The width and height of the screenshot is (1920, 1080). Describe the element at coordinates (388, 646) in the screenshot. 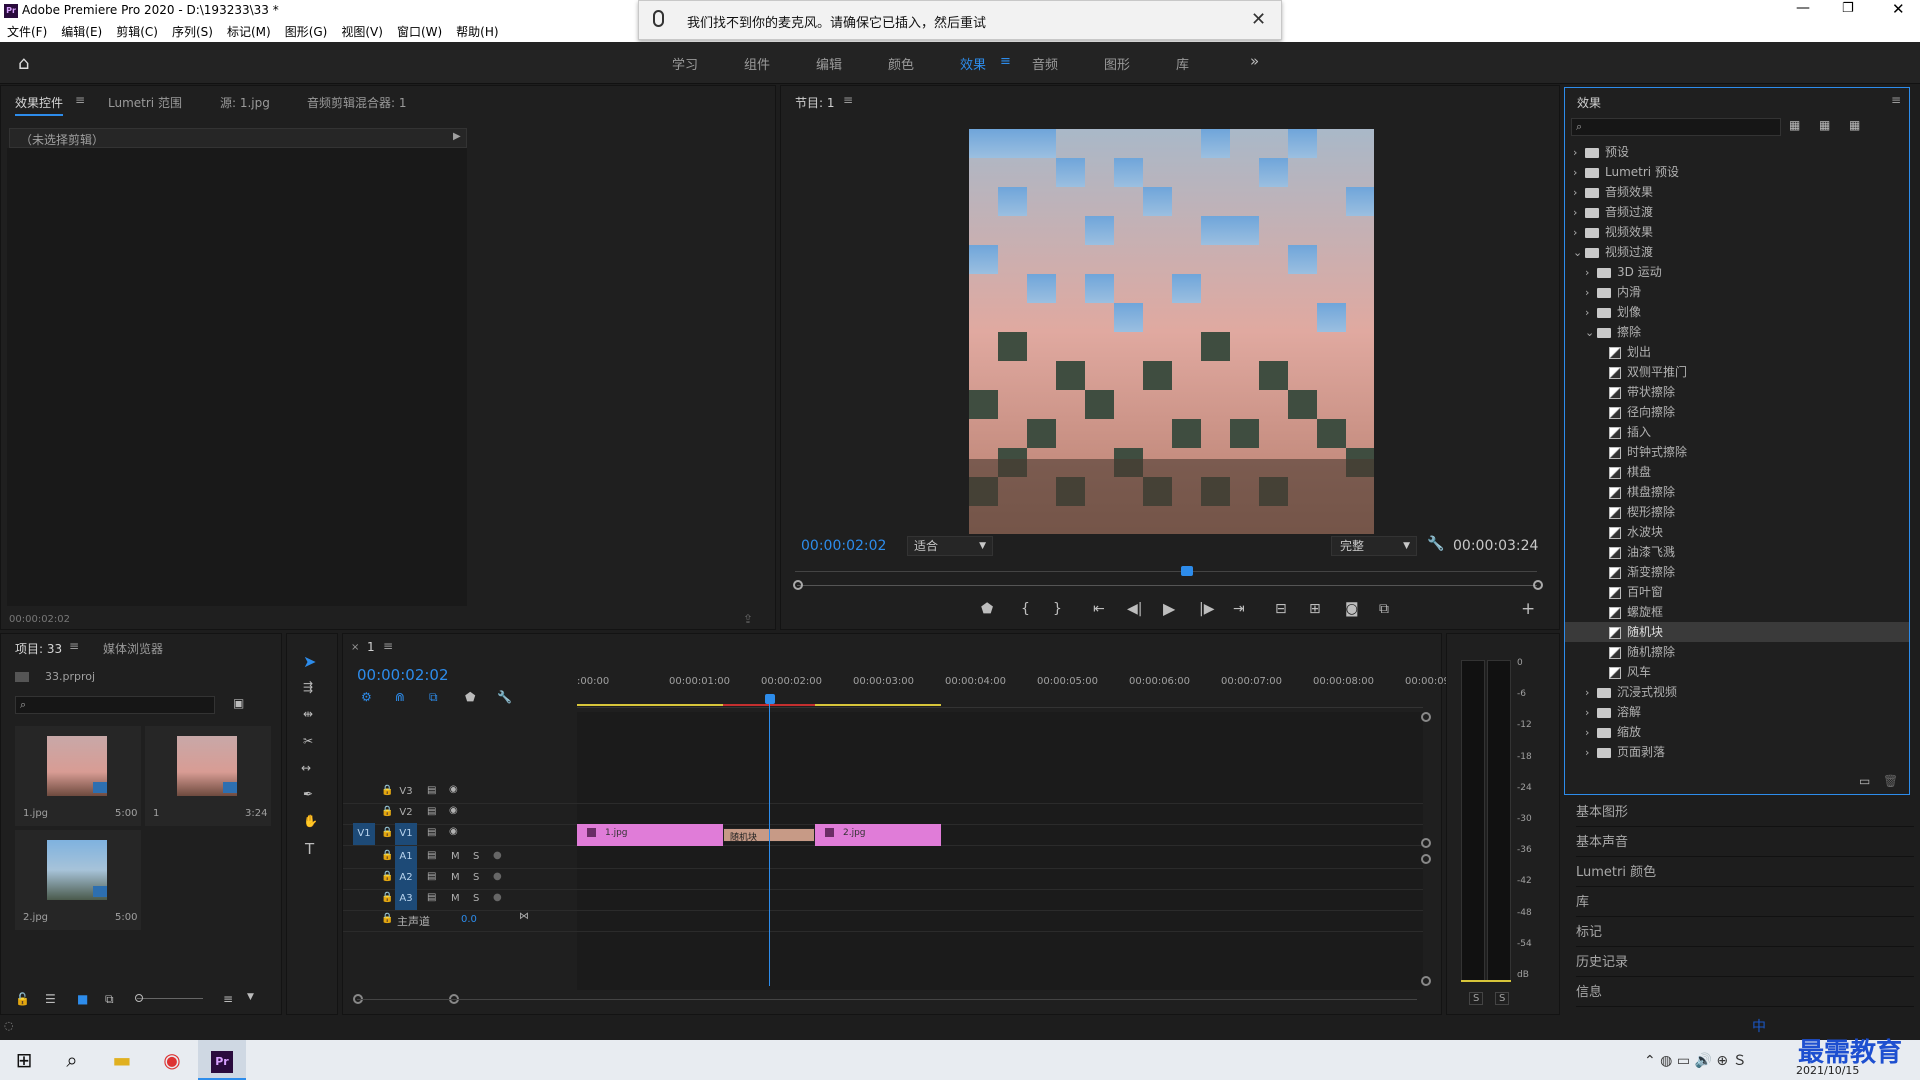

I see `timeline-menu-icon: ≡` at that location.